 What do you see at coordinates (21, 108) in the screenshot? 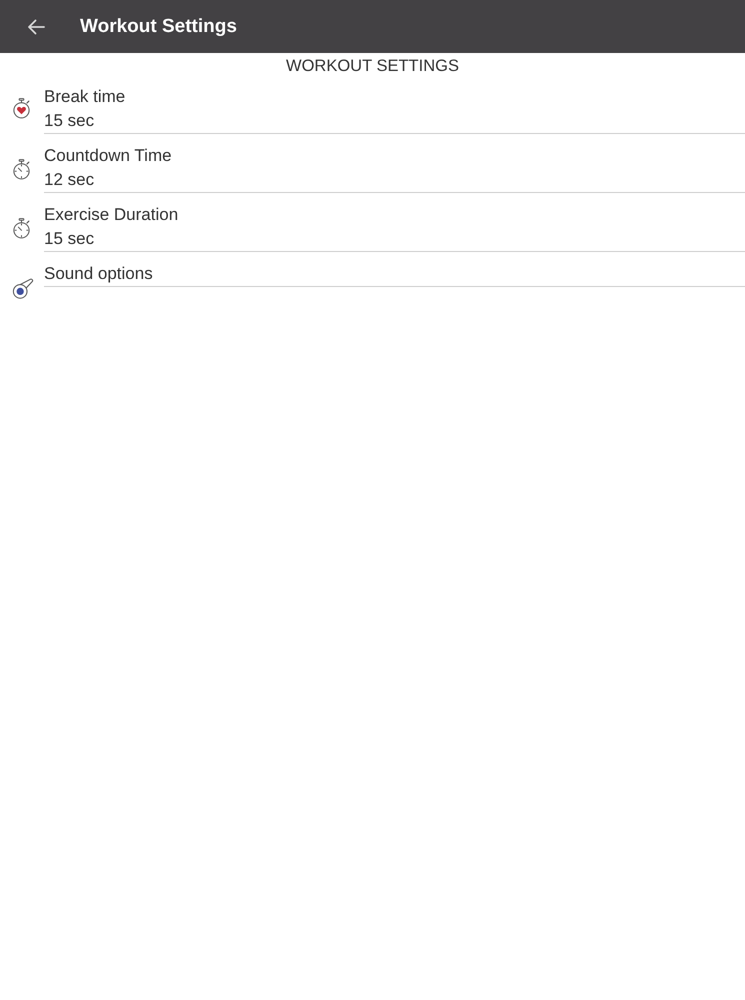
I see `stopwatch-heart-icon` at bounding box center [21, 108].